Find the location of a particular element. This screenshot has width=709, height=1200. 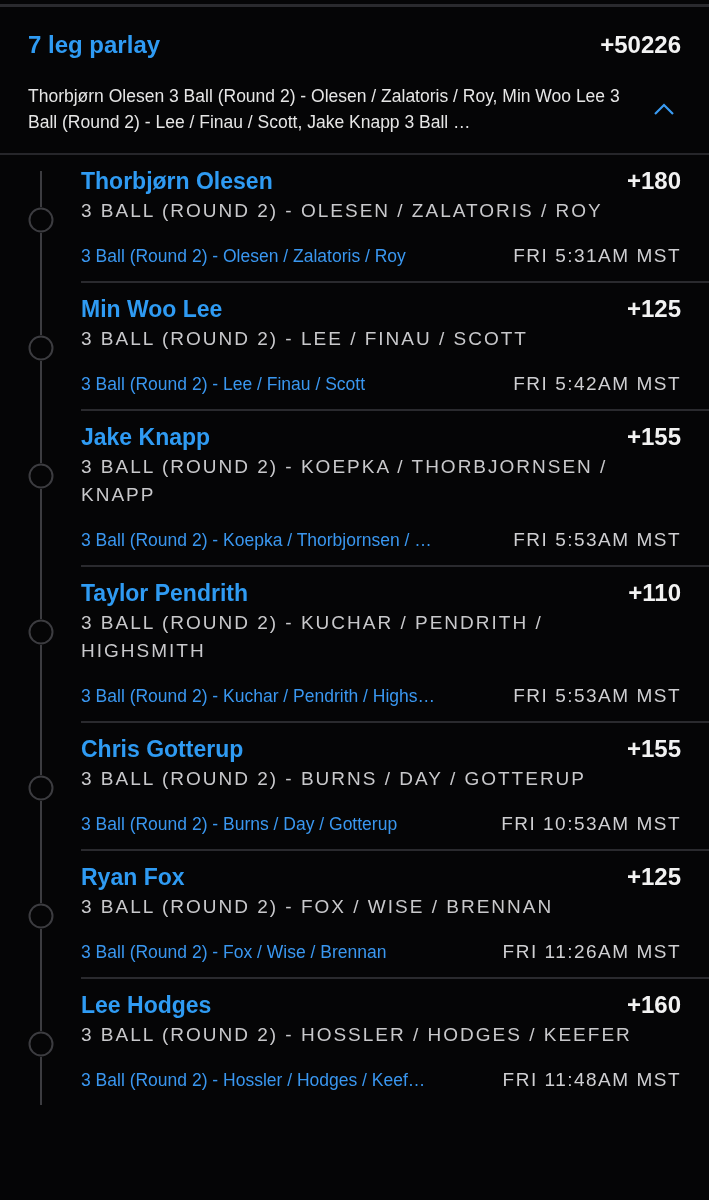

market-text: 3 BALL (ROUND 2) - FOX / WISE / BRENNAN is located at coordinates (318, 907).